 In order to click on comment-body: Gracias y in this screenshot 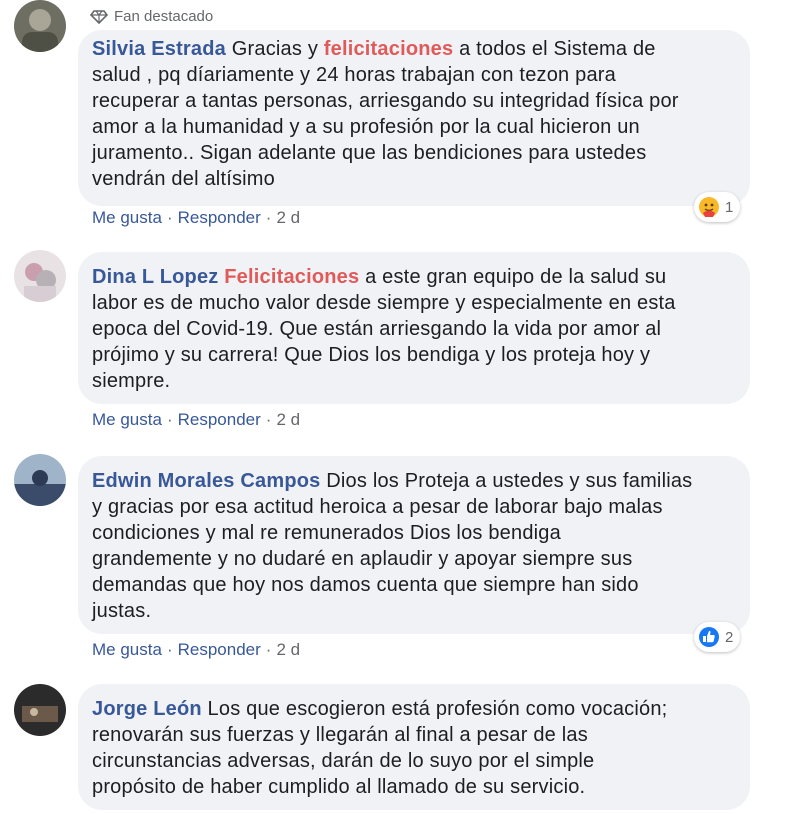, I will do `click(277, 49)`.